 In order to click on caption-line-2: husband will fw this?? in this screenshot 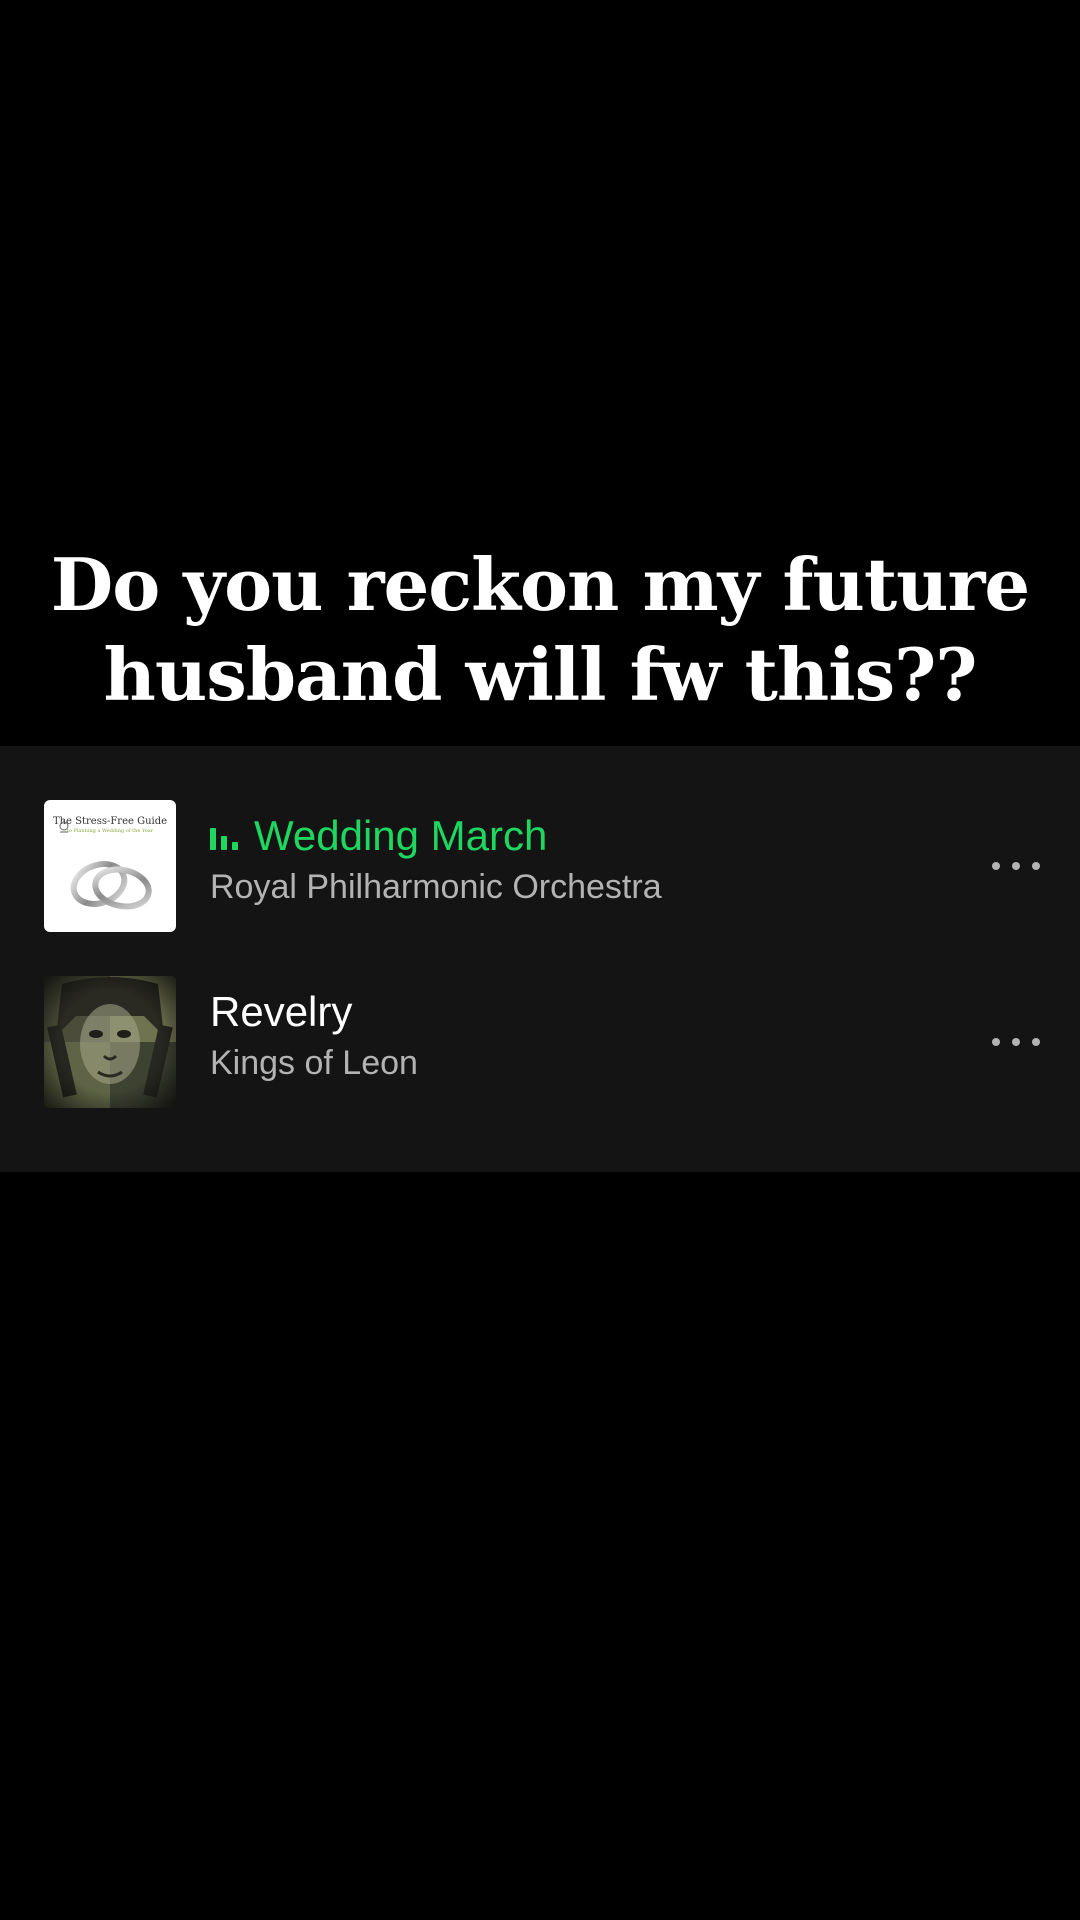, I will do `click(540, 674)`.